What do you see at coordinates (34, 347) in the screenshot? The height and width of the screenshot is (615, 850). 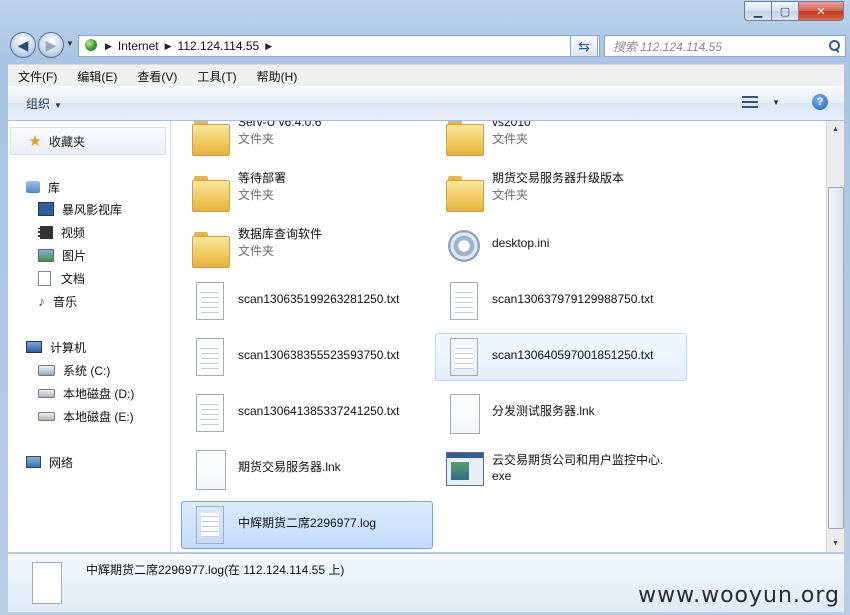 I see `computer-icon` at bounding box center [34, 347].